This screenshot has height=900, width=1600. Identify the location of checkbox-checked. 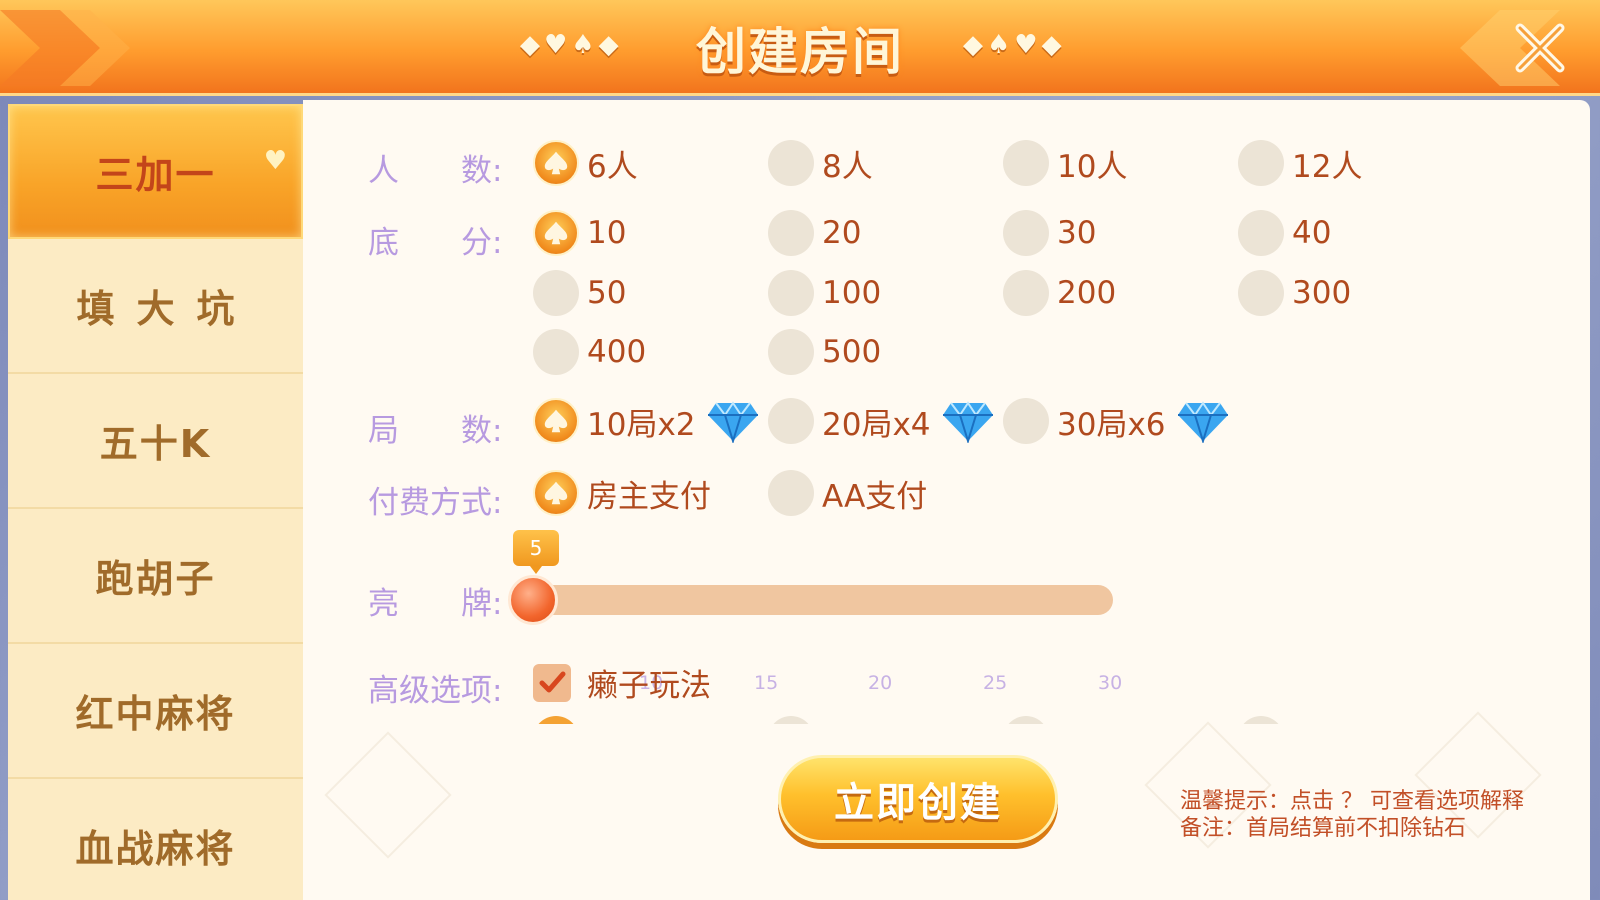
(552, 682).